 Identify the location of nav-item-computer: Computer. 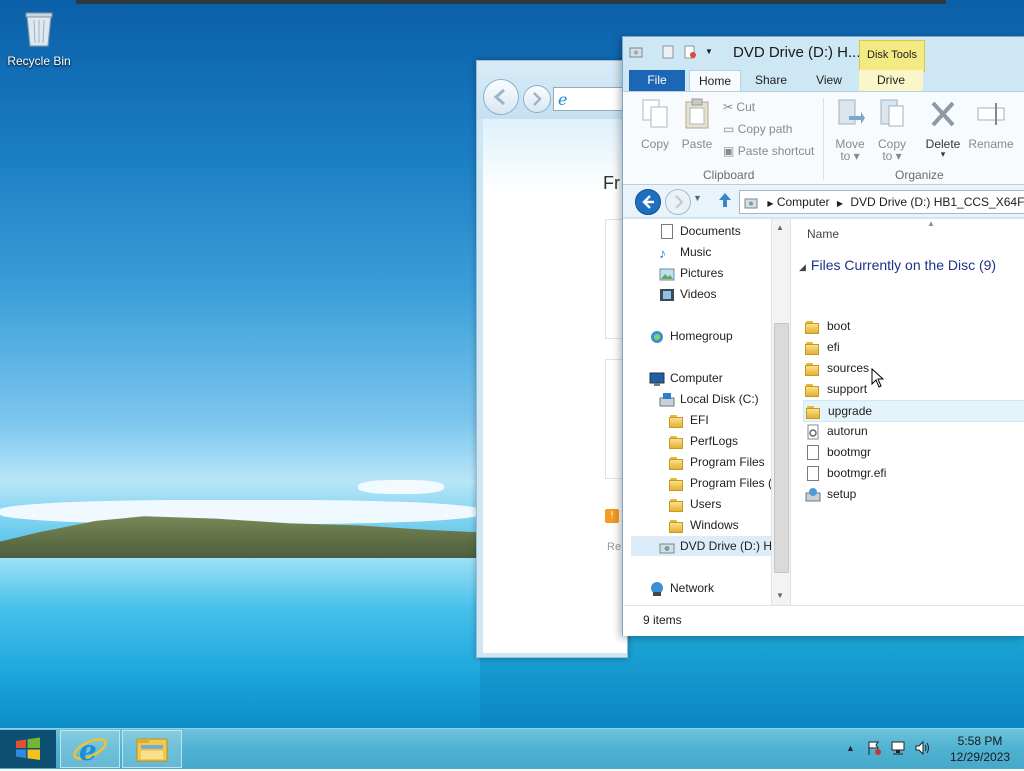
(686, 378).